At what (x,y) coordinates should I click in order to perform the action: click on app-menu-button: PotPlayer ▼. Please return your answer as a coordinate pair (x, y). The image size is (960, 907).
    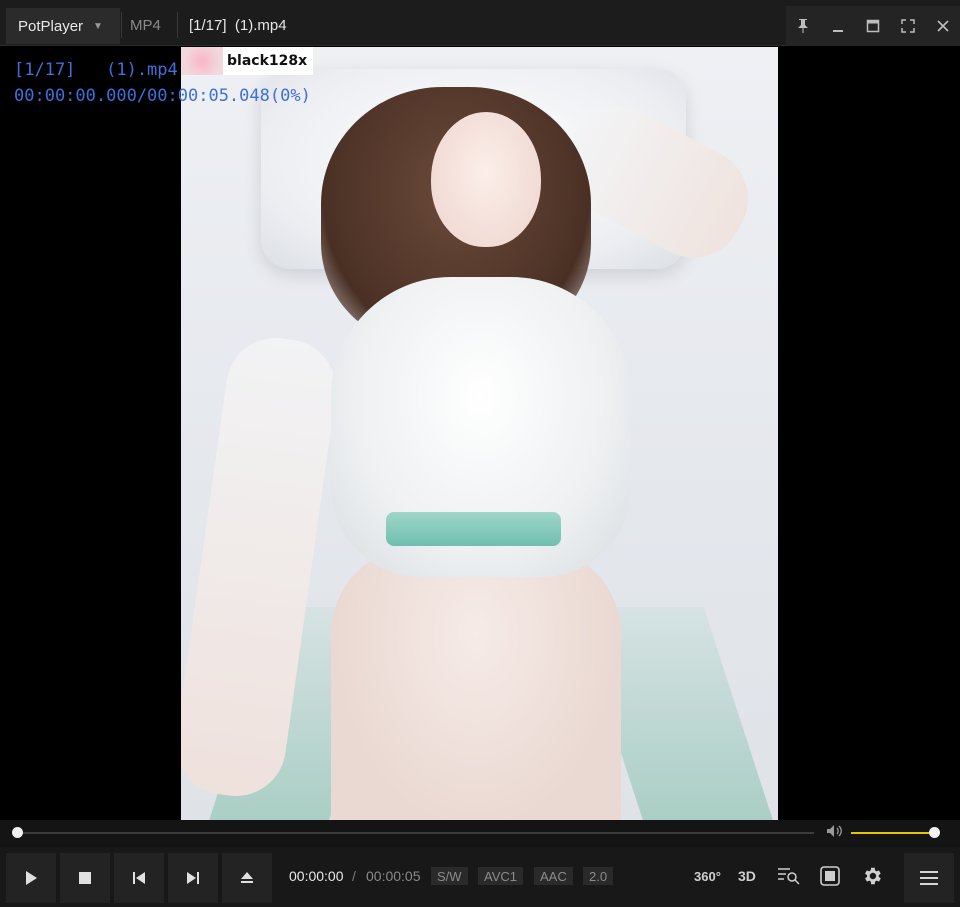
    Looking at the image, I should click on (63, 26).